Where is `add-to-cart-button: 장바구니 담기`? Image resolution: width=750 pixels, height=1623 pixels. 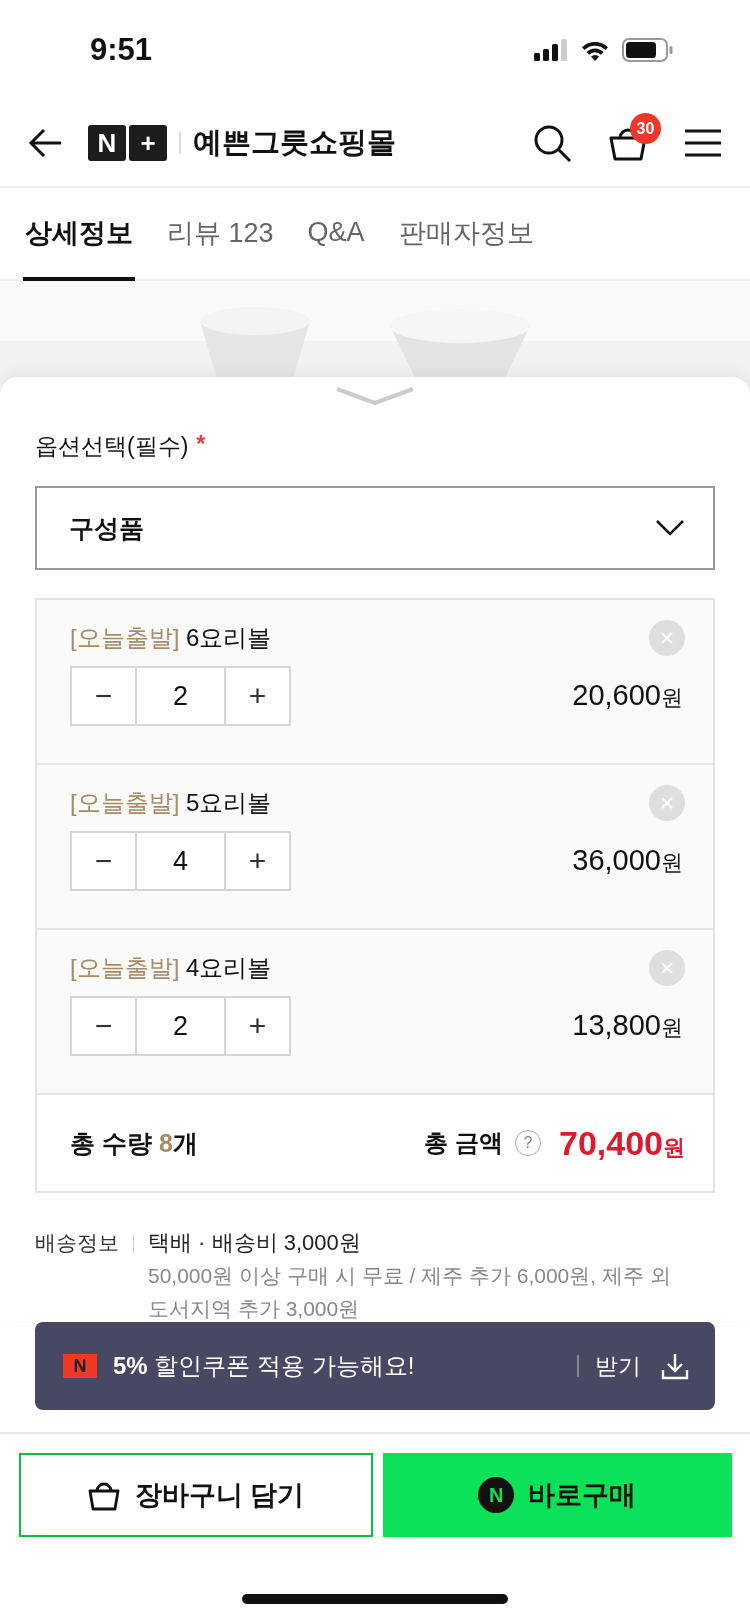
add-to-cart-button: 장바구니 담기 is located at coordinates (196, 1495).